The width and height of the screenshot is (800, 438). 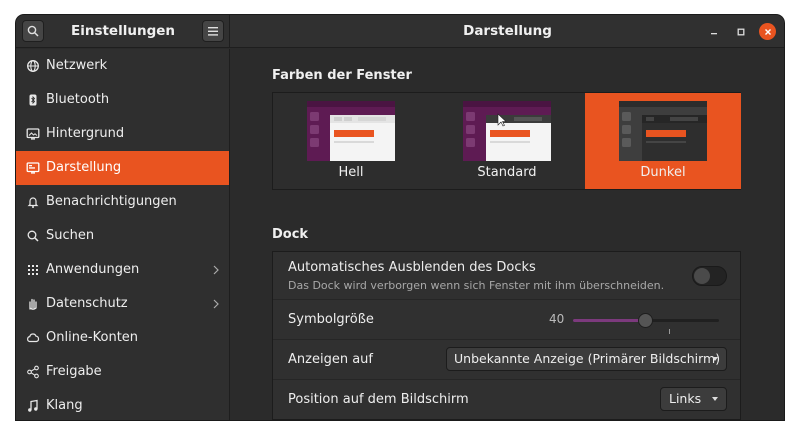 I want to click on sidebar-item-netzwerk: Netzwerk, so click(x=122, y=66).